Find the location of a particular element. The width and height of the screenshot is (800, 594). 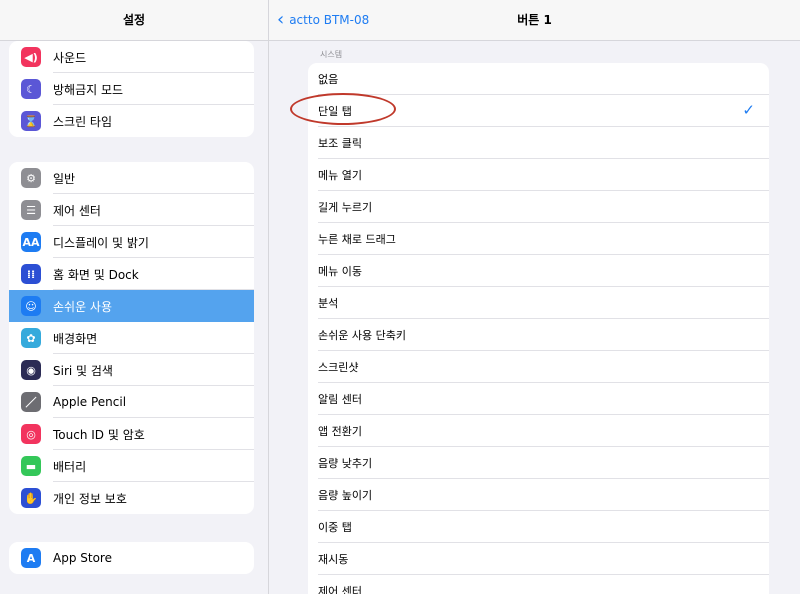

option-item: 제어 센터 is located at coordinates (538, 584).